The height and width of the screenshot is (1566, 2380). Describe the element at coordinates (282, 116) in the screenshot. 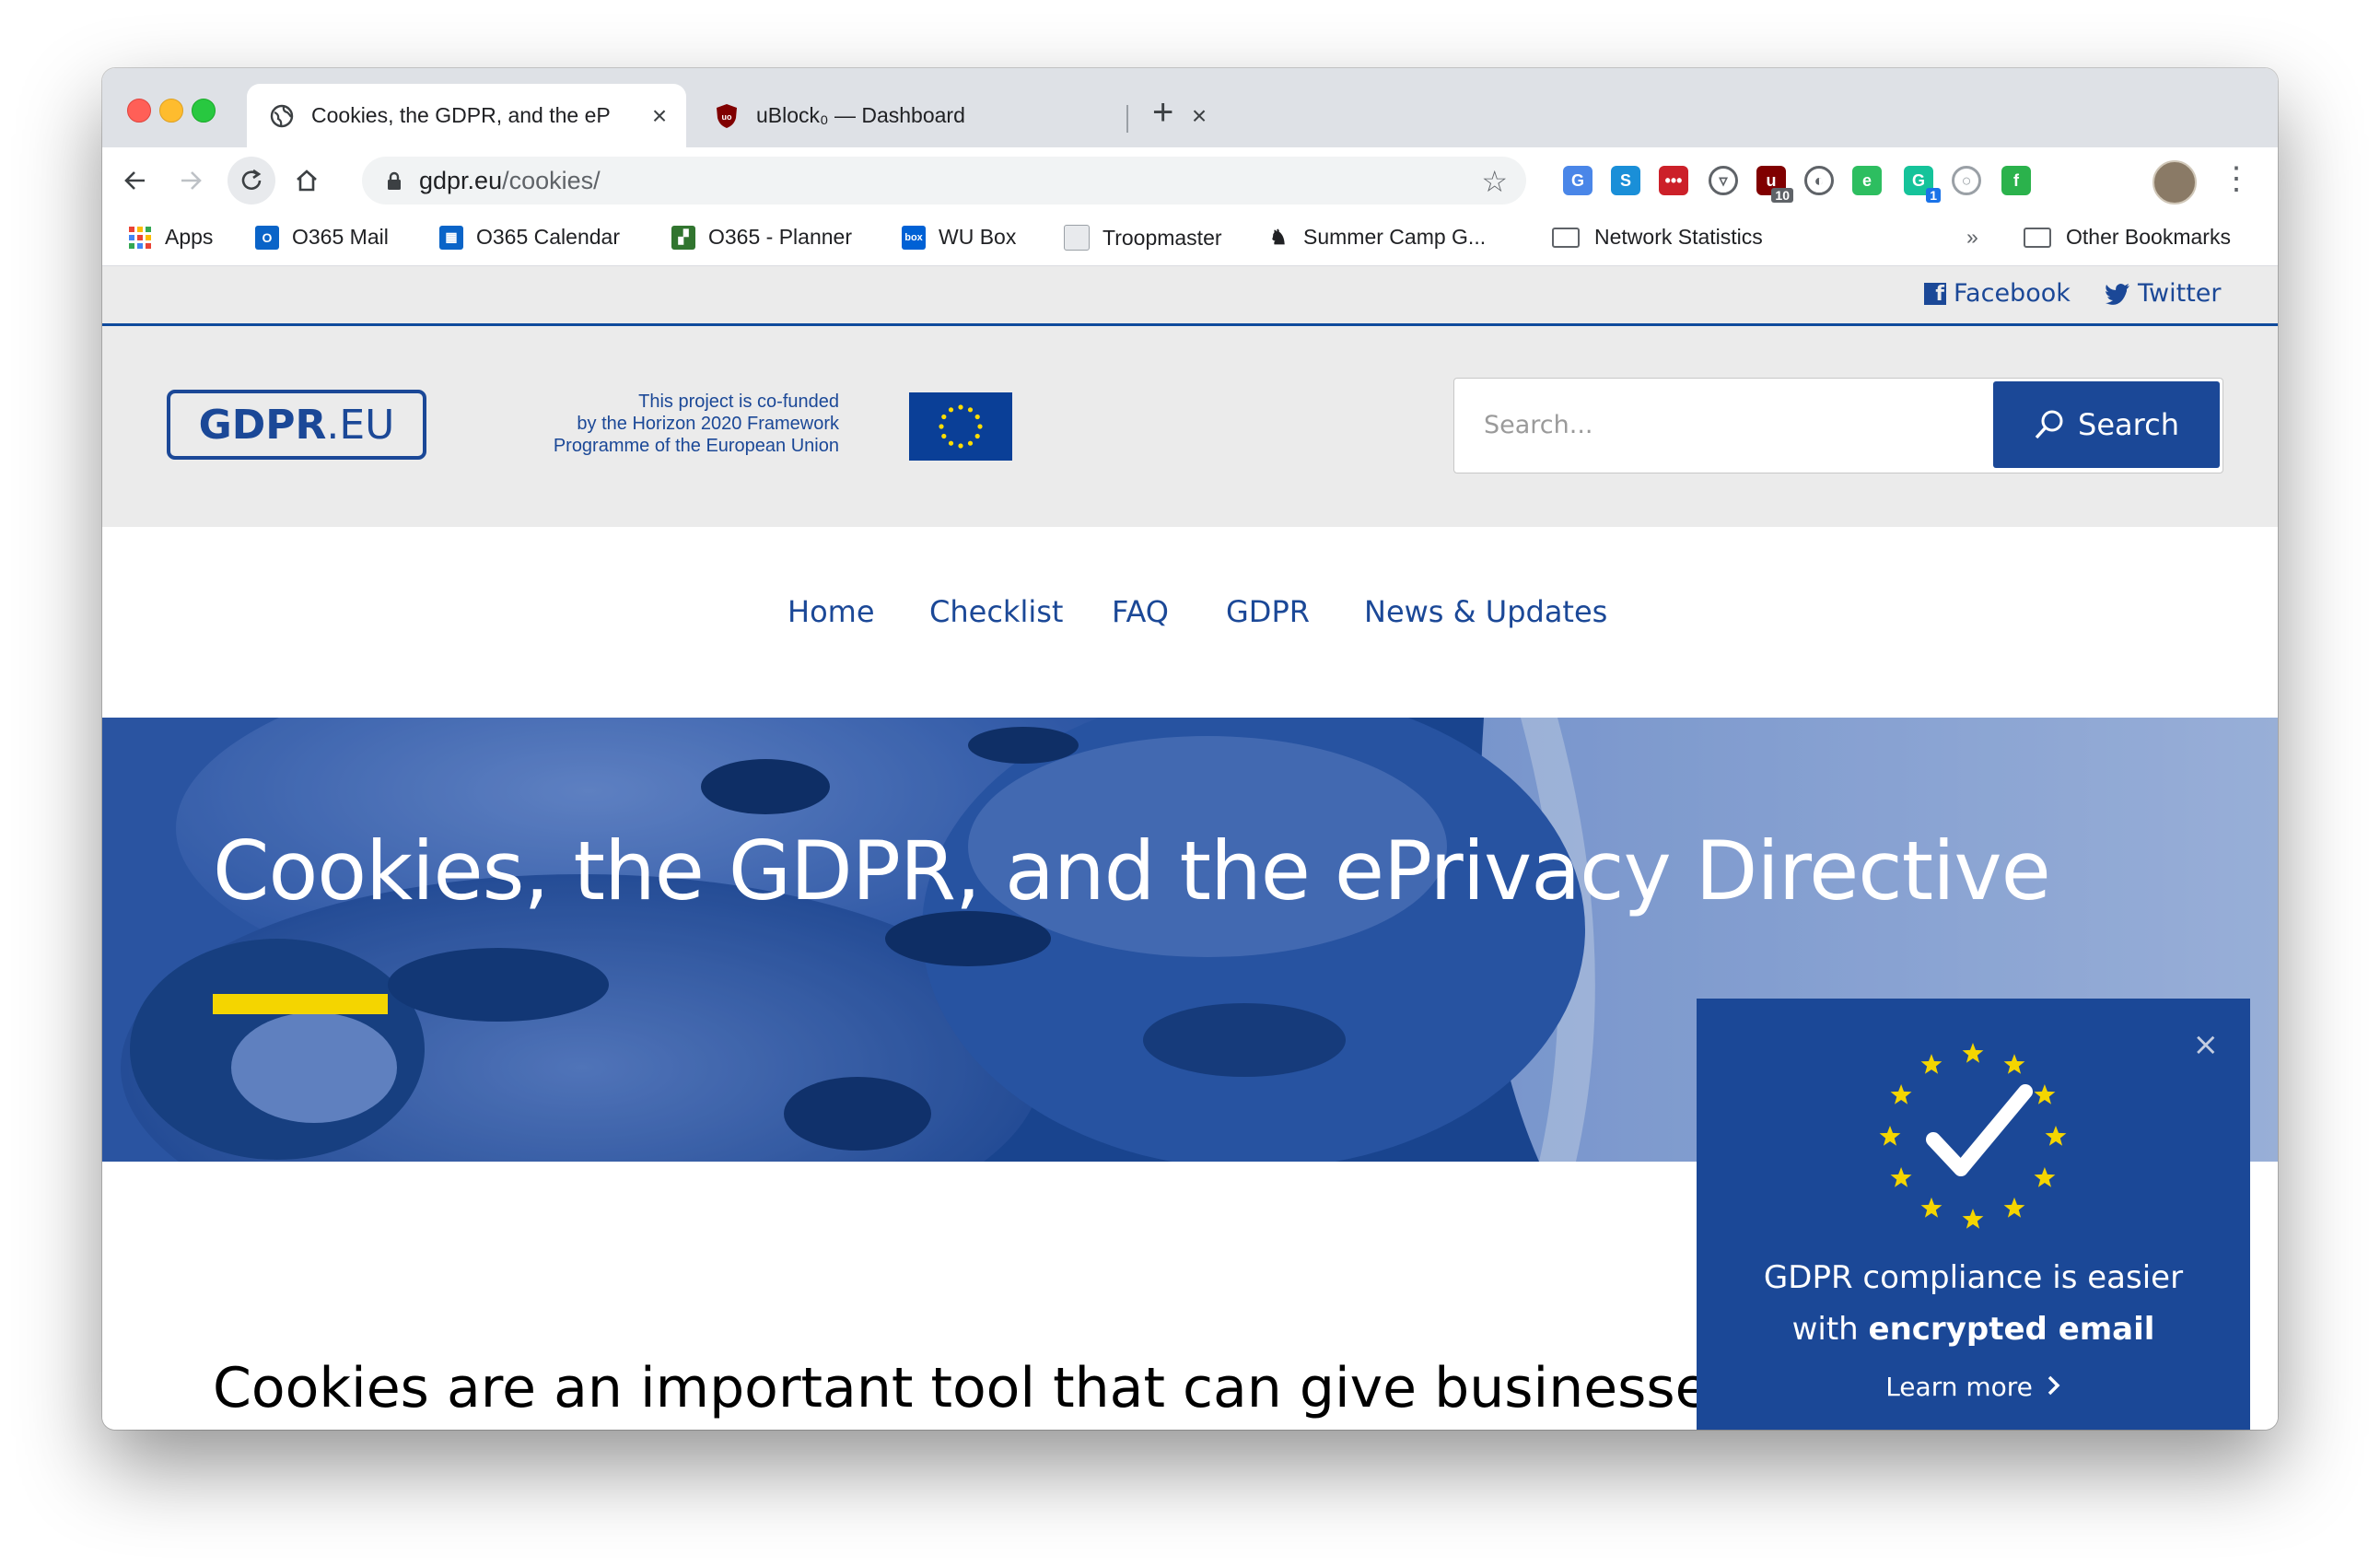

I see `globe-icon` at that location.